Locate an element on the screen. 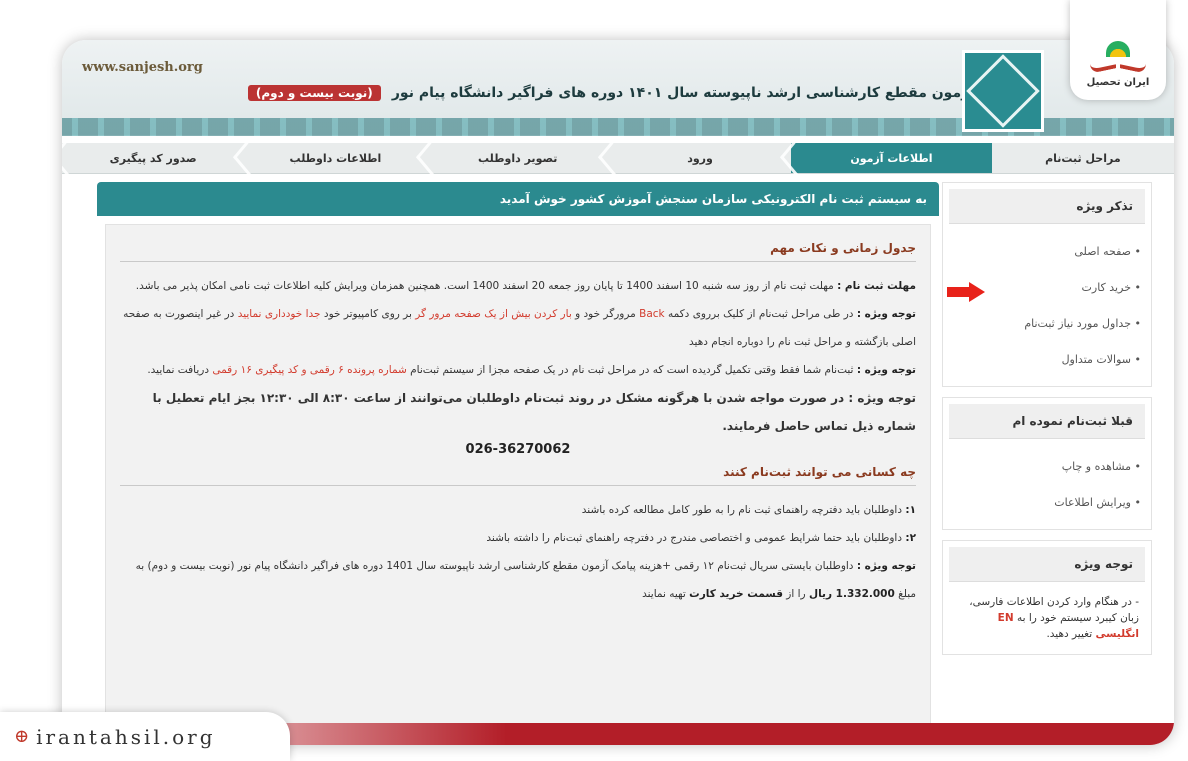  site-url: www.sanjesh.org is located at coordinates (142, 67).